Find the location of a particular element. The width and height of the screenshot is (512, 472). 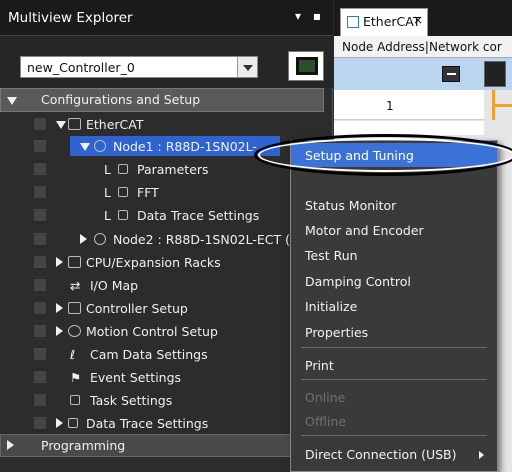

pin-icon: ▾ ▪ is located at coordinates (310, 16).